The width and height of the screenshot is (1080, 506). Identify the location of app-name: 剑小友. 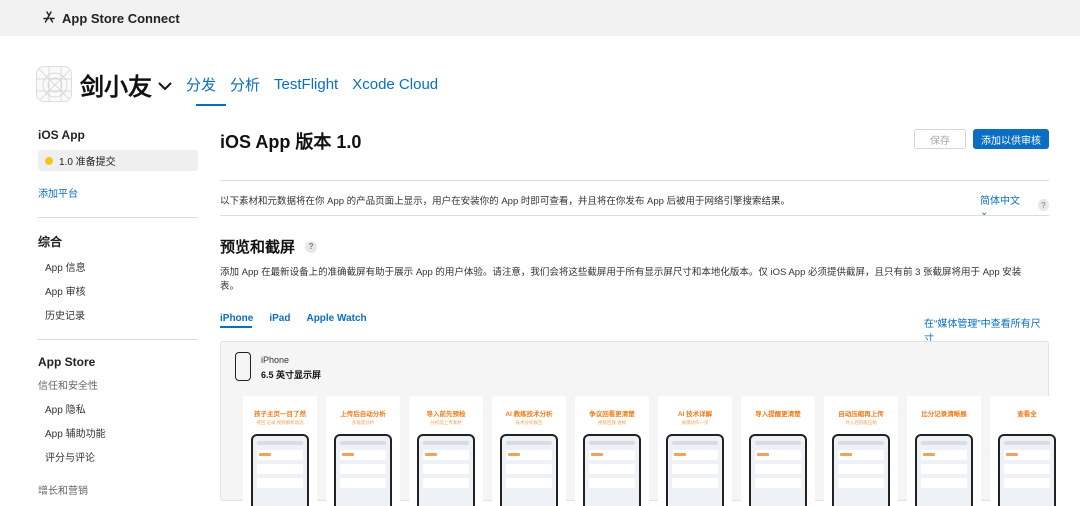
(116, 84).